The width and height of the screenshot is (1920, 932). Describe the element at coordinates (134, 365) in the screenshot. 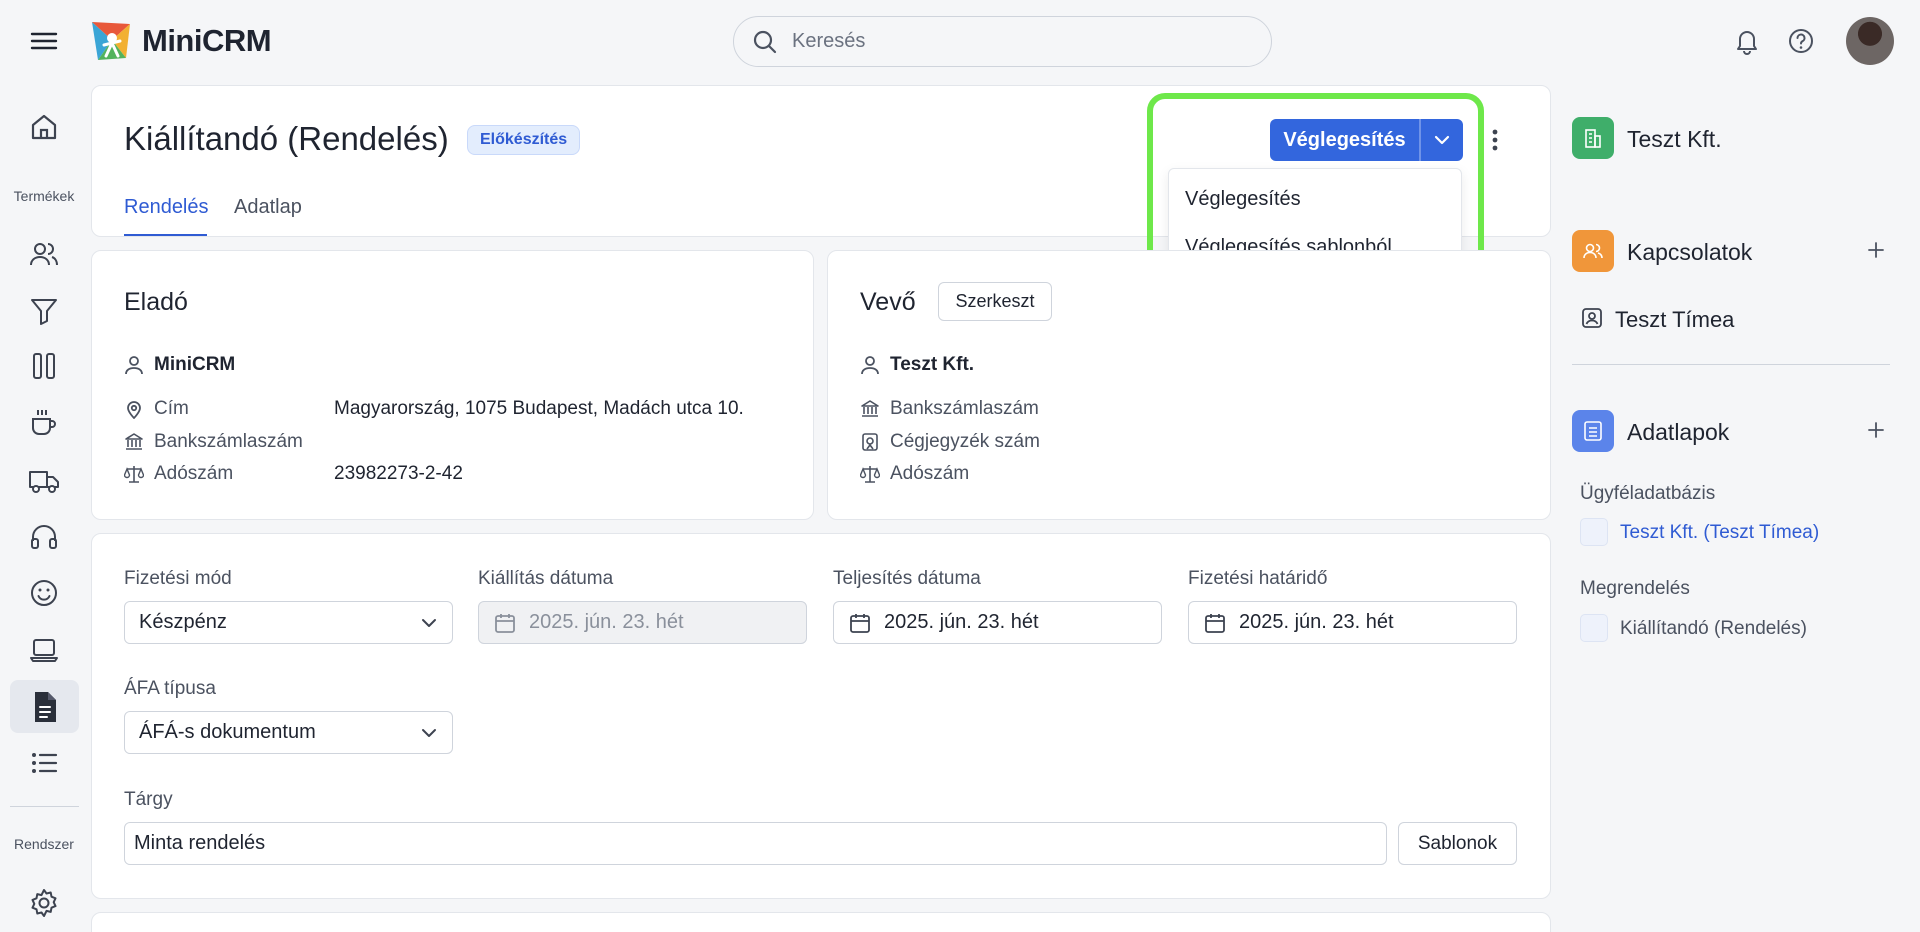

I see `person-icon` at that location.